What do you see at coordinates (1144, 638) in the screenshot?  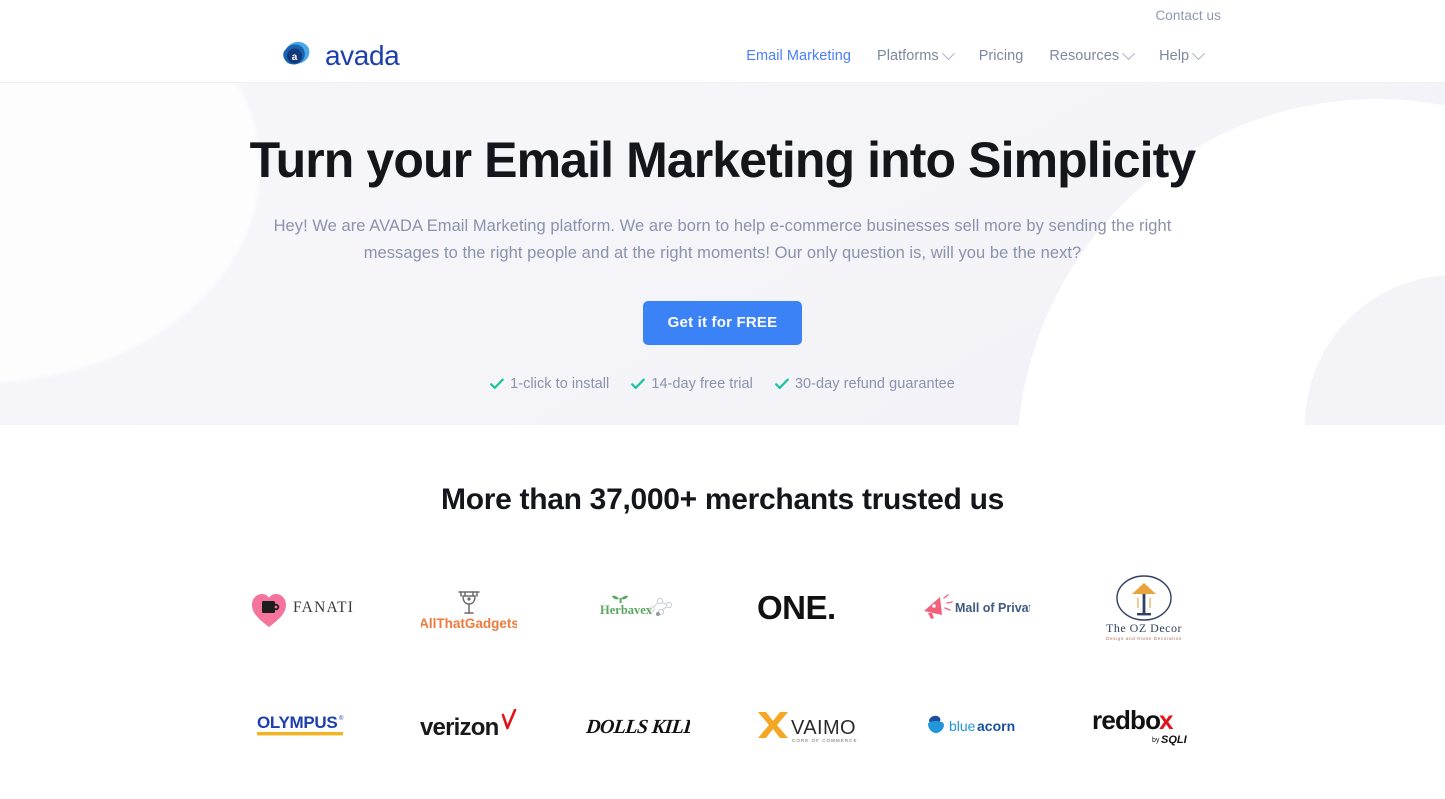 I see `svg-text: Design and Home Decoration` at bounding box center [1144, 638].